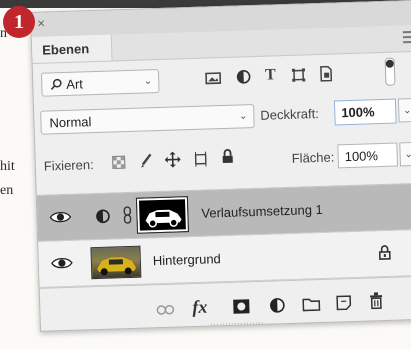 Image resolution: width=411 pixels, height=350 pixels. What do you see at coordinates (68, 165) in the screenshot?
I see `lock-label: Fixieren:` at bounding box center [68, 165].